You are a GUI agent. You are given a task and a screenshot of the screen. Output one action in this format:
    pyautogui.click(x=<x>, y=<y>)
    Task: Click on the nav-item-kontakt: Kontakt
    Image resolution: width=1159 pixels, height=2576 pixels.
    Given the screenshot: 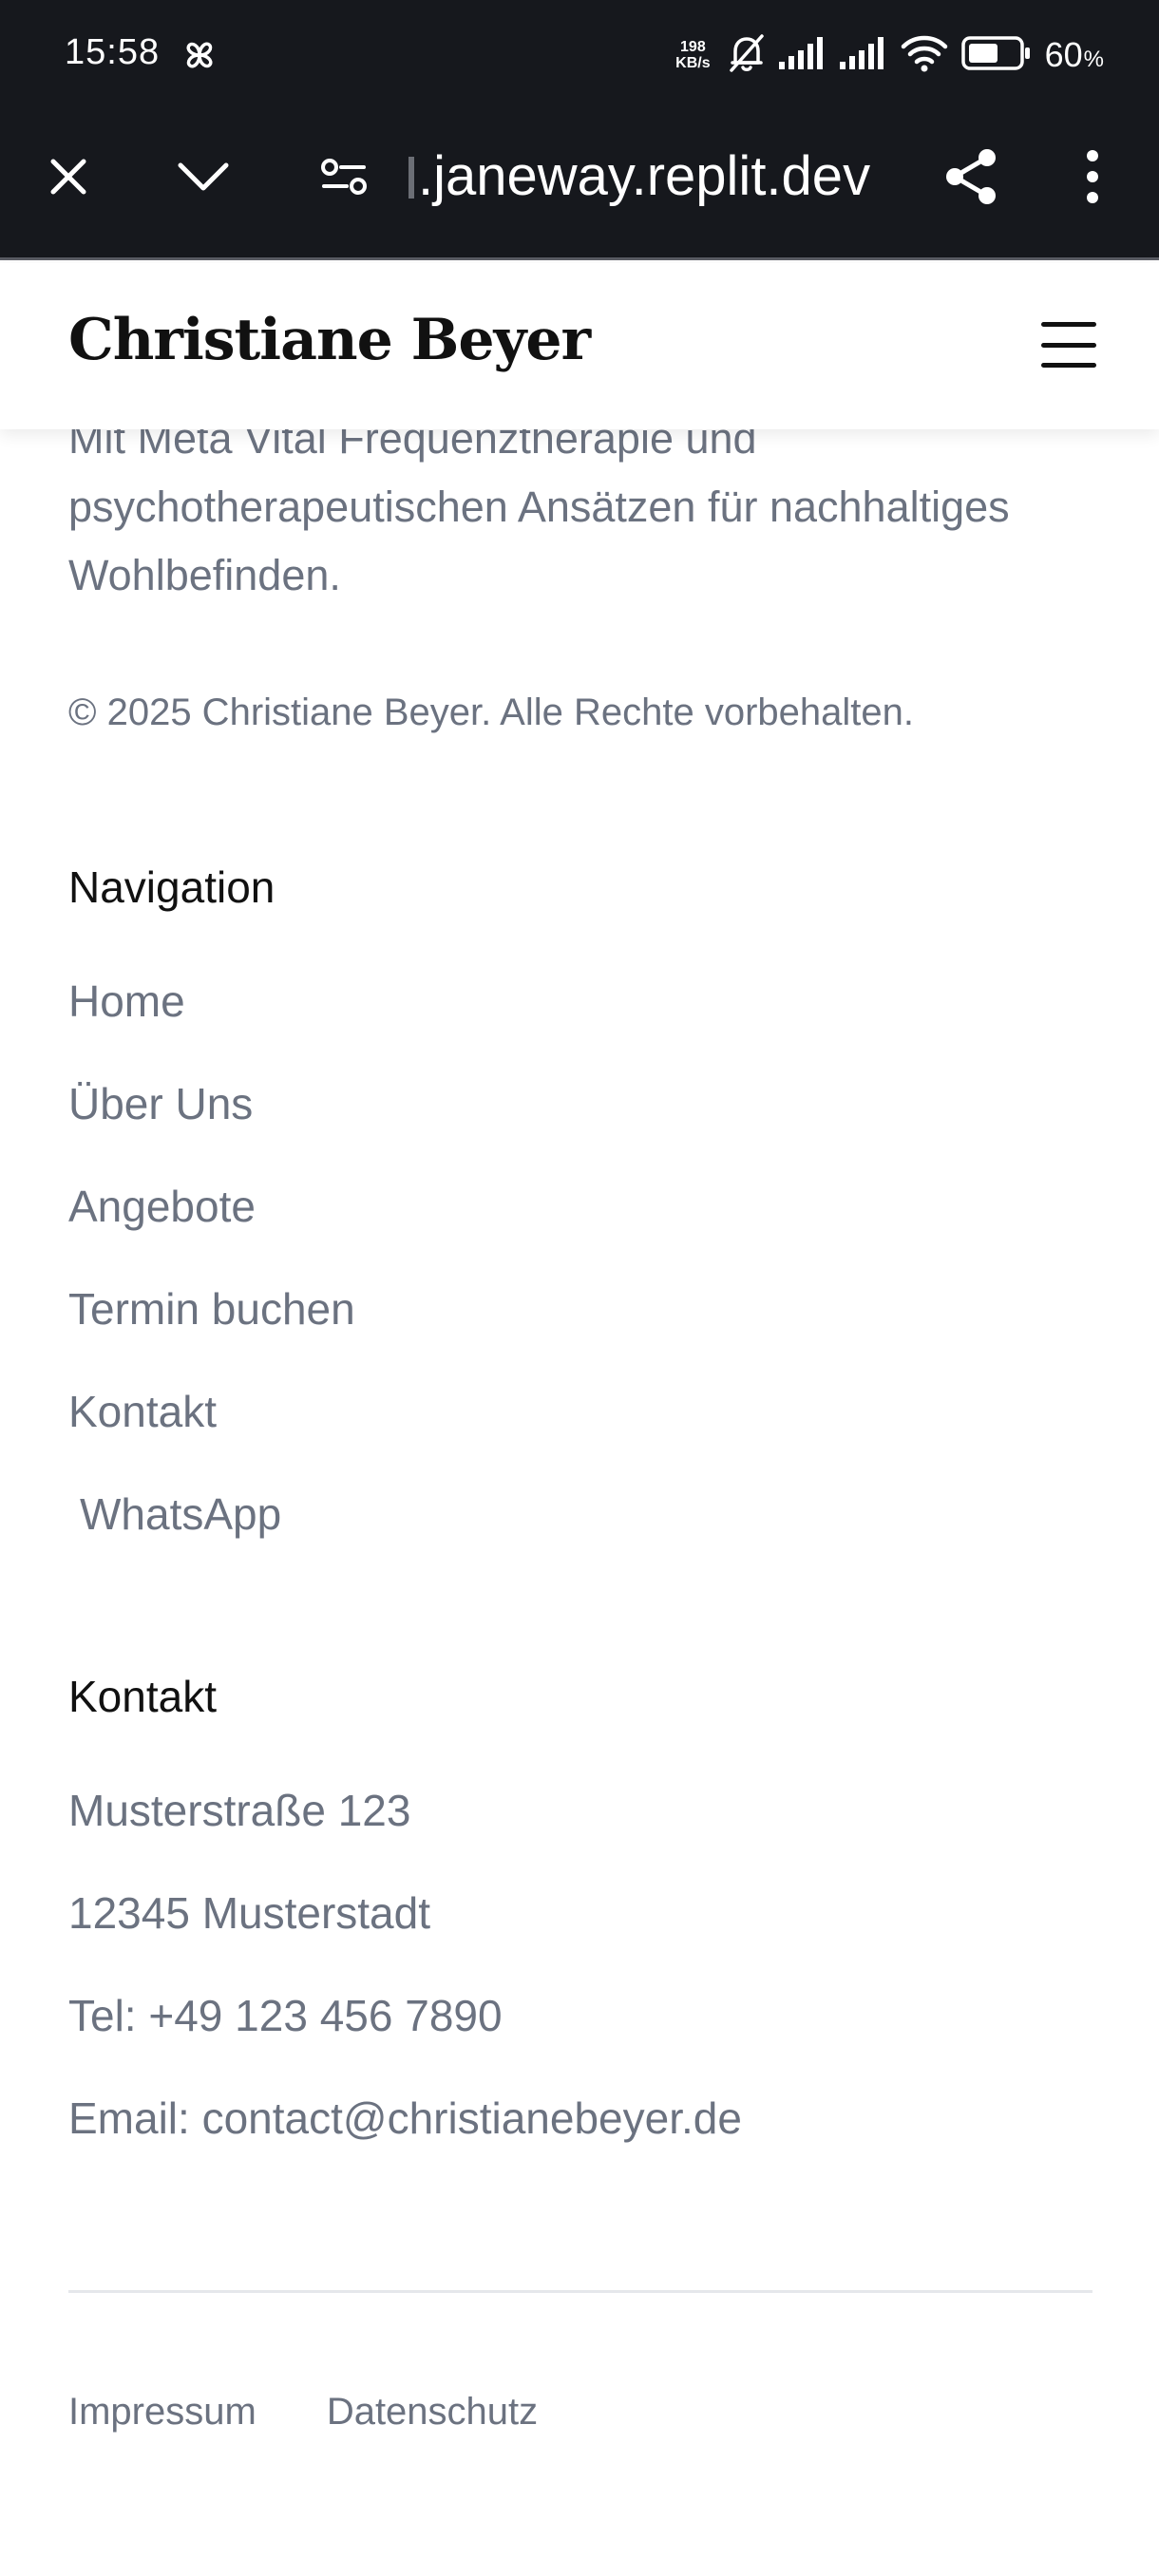 What is the action you would take?
    pyautogui.click(x=211, y=1436)
    